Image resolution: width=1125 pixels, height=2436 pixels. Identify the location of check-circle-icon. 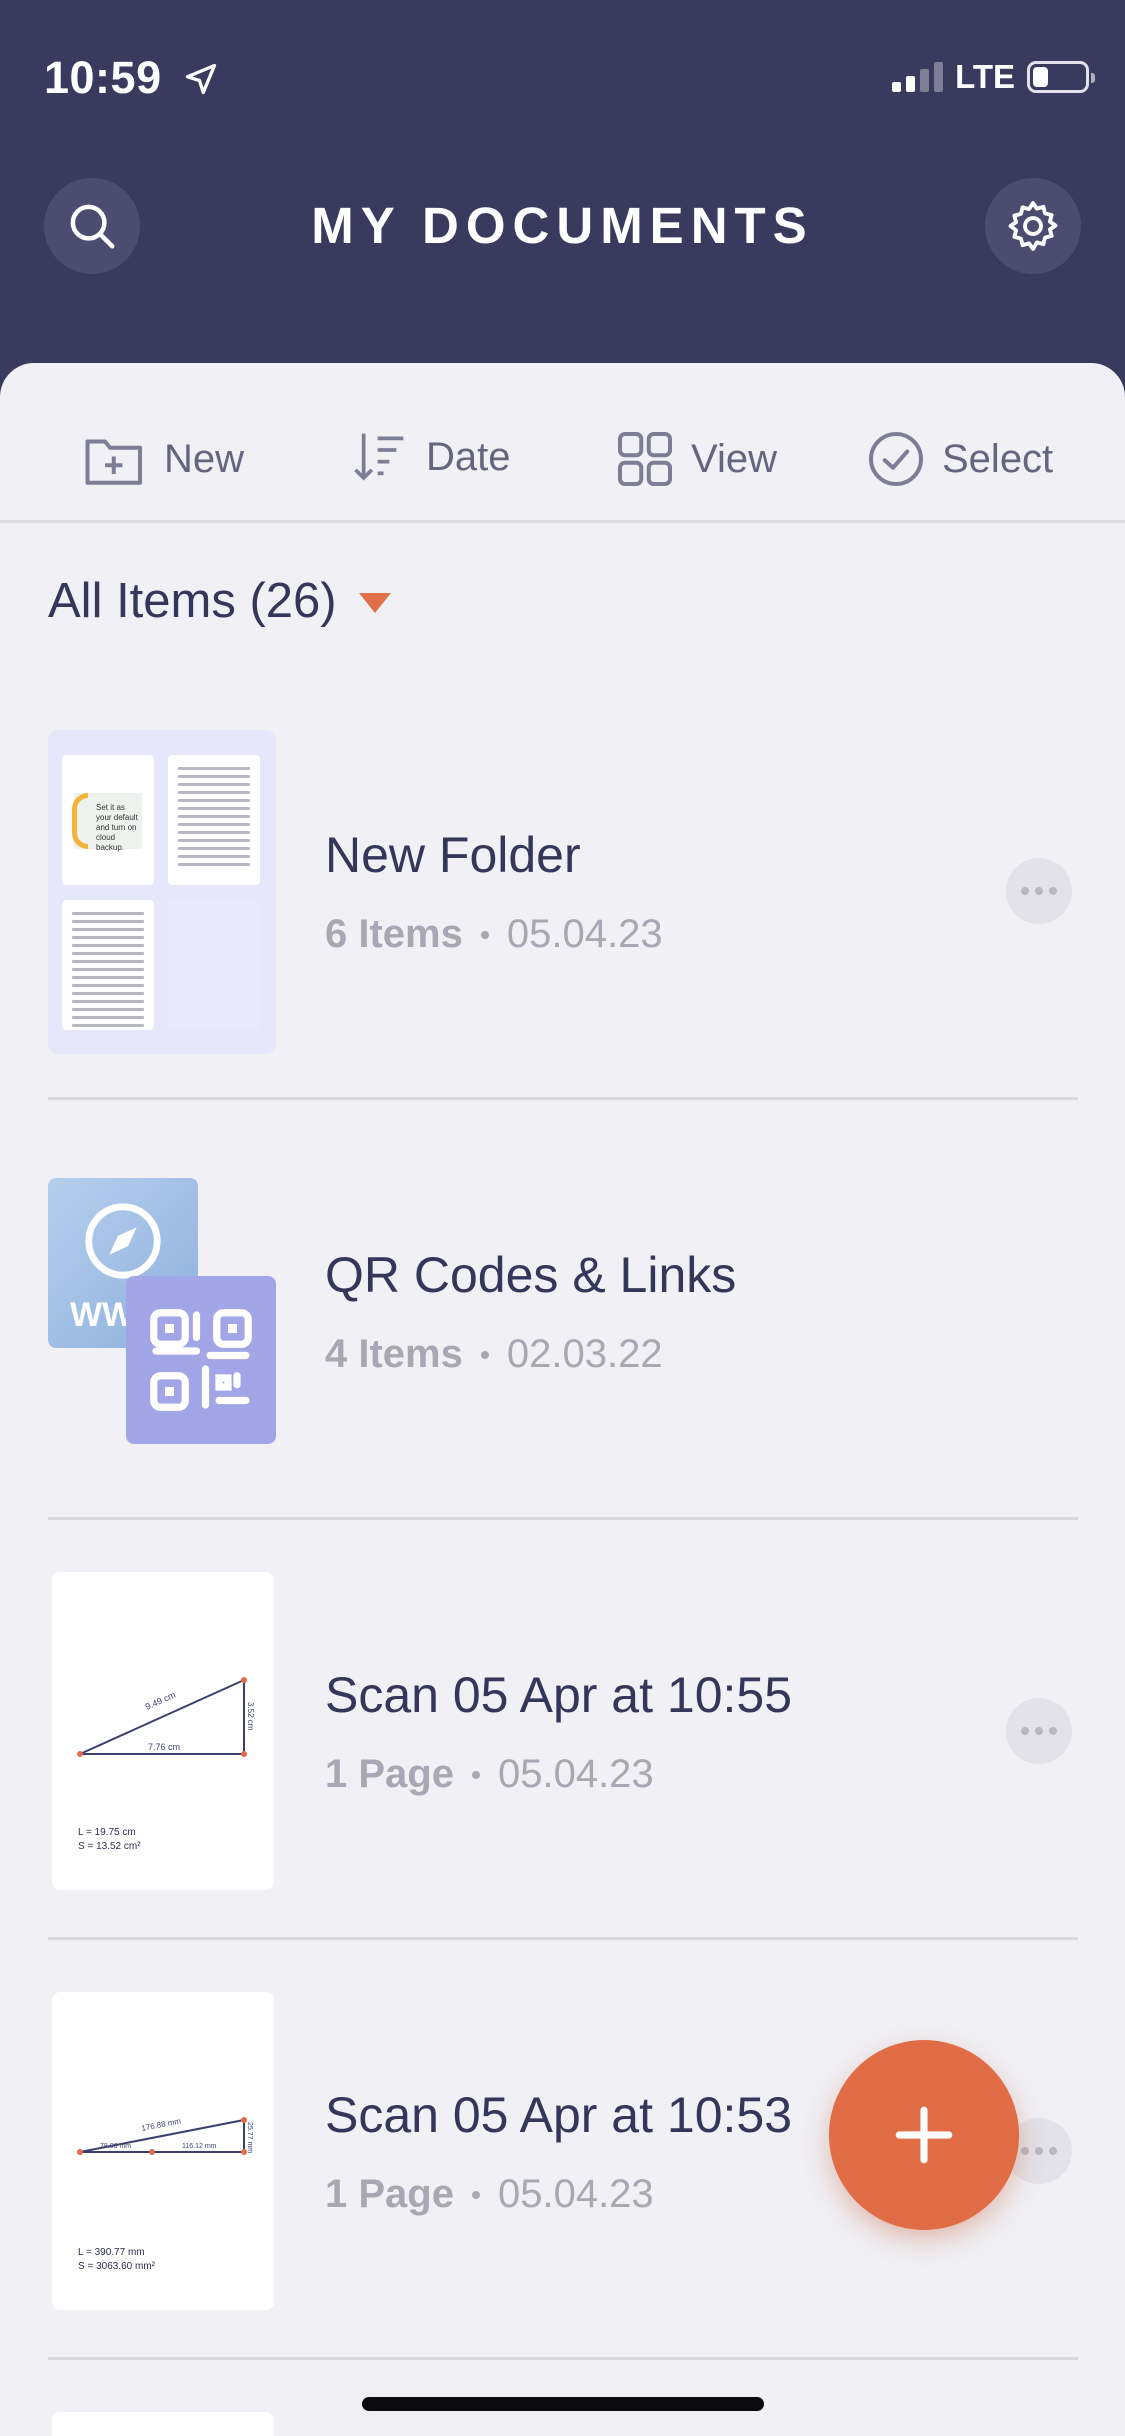
(896, 459).